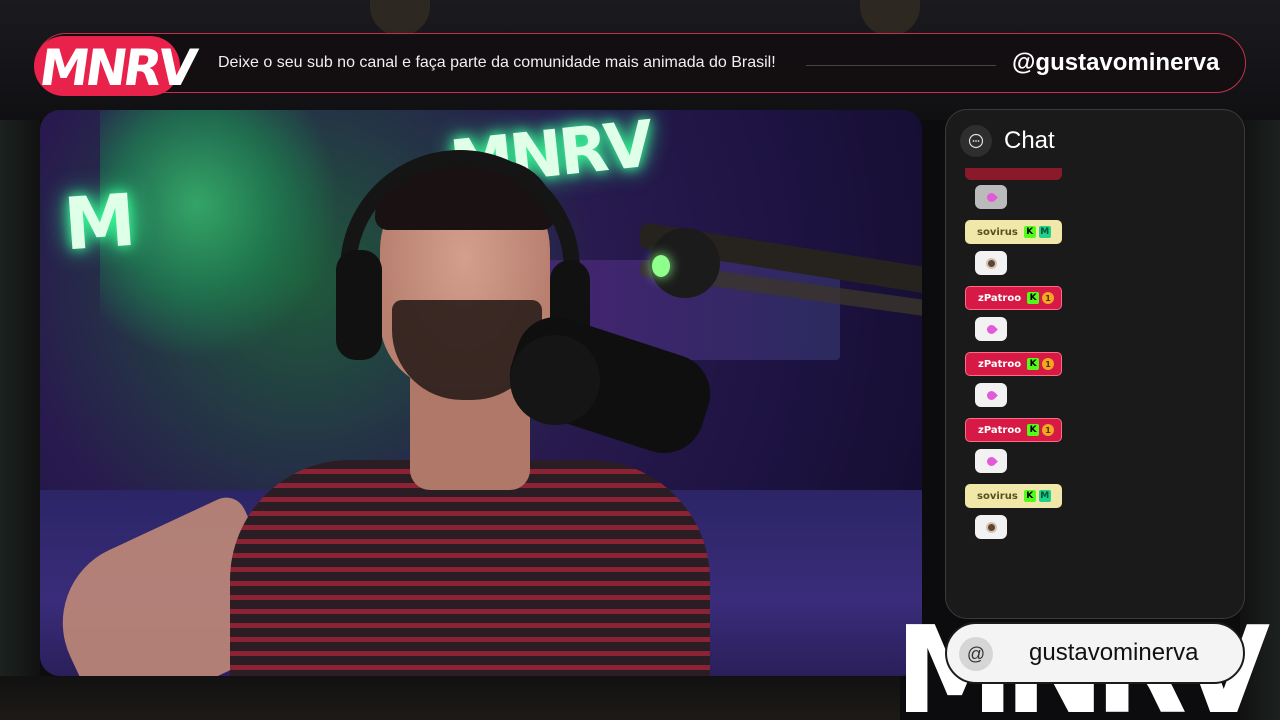  I want to click on neon-m-sign: M, so click(100, 222).